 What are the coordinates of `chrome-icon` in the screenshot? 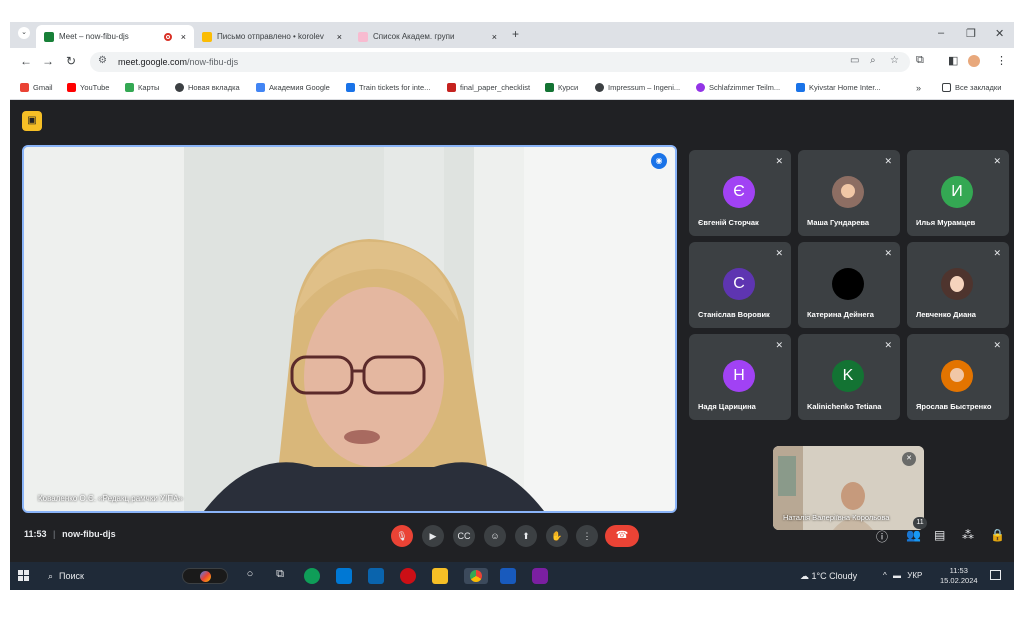 It's located at (476, 576).